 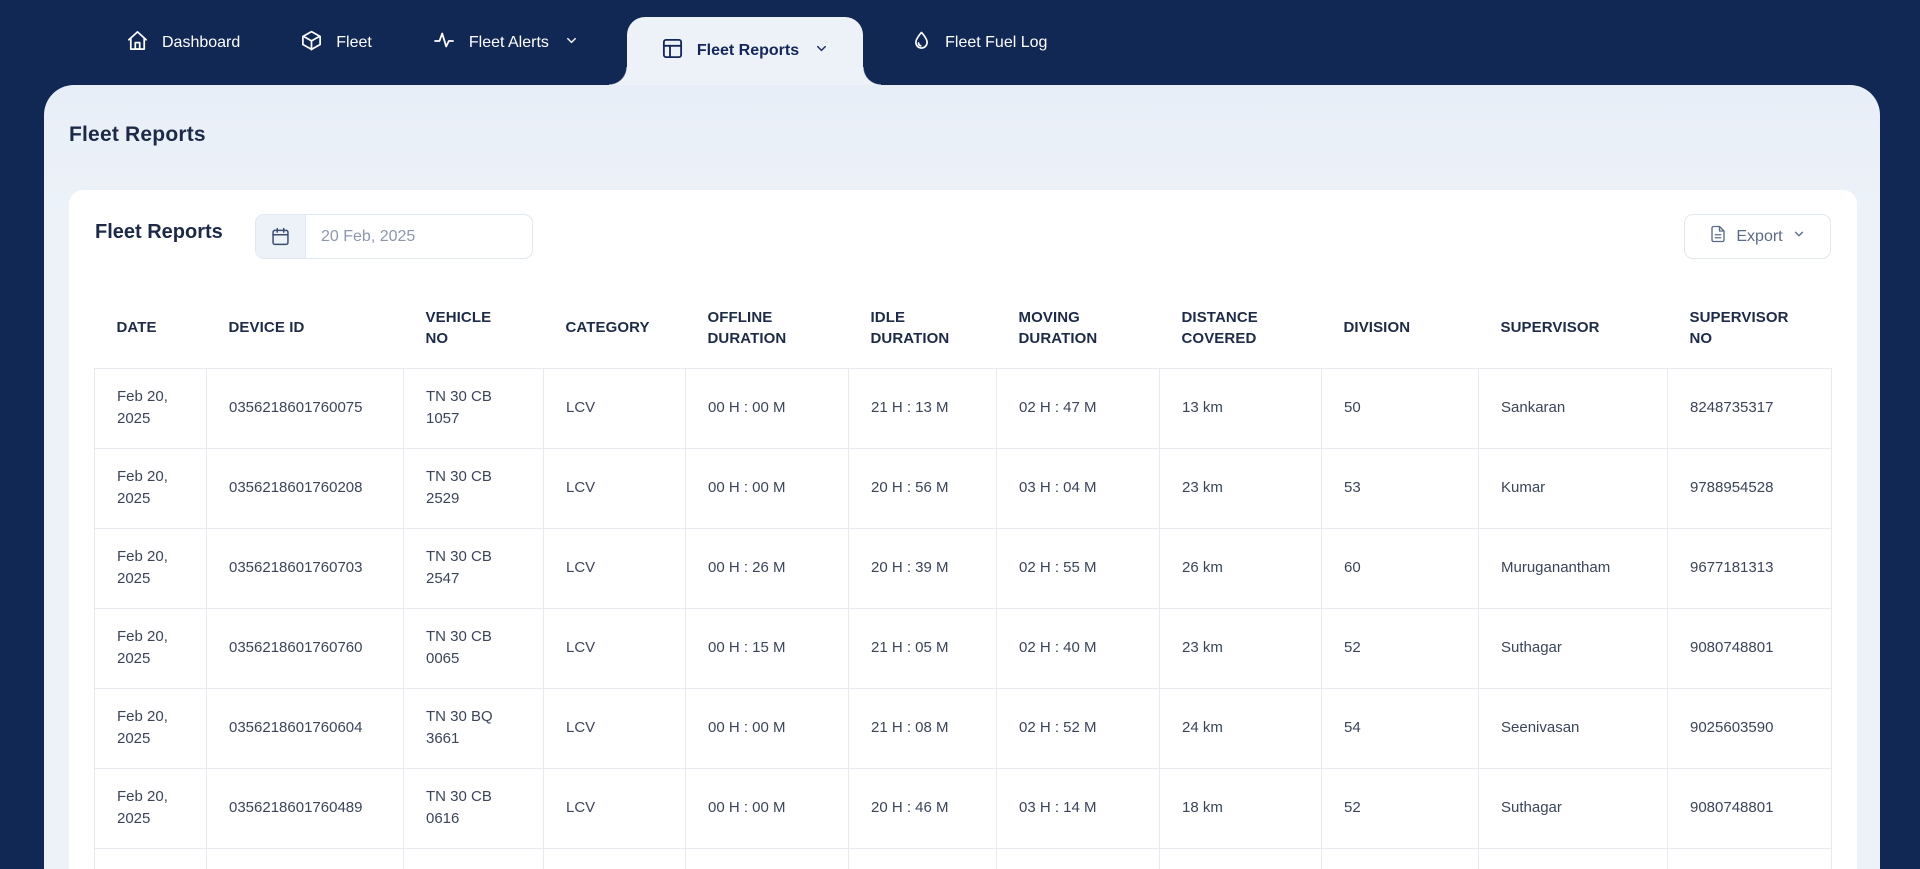 I want to click on column-header-moving-duration: MOVING DURATION, so click(x=1058, y=327).